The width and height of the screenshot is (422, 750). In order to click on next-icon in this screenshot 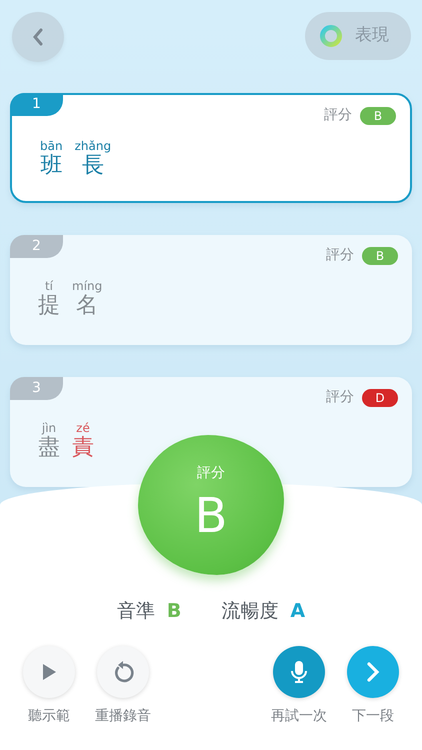, I will do `click(373, 672)`.